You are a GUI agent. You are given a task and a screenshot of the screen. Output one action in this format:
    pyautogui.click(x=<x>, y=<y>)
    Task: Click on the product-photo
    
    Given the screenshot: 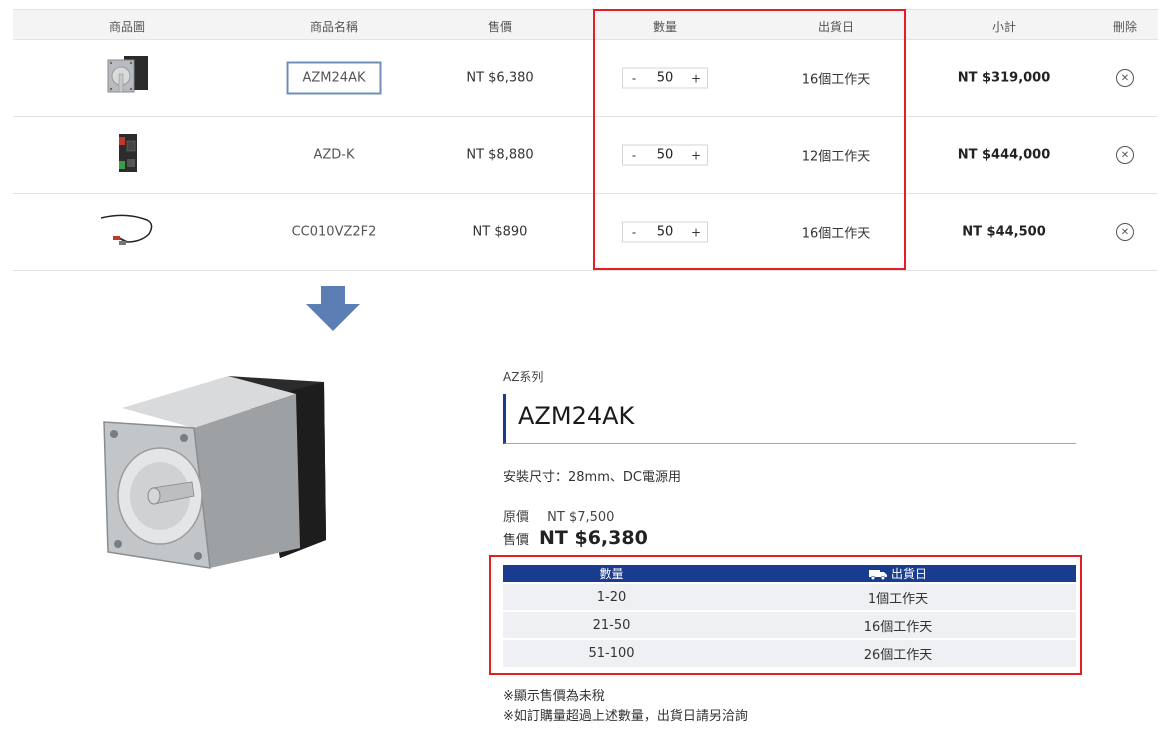 What is the action you would take?
    pyautogui.click(x=214, y=472)
    